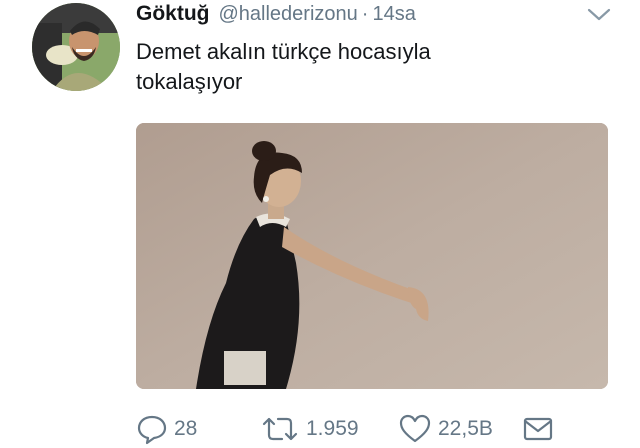  Describe the element at coordinates (332, 428) in the screenshot. I see `retweet-count: 1.959` at that location.